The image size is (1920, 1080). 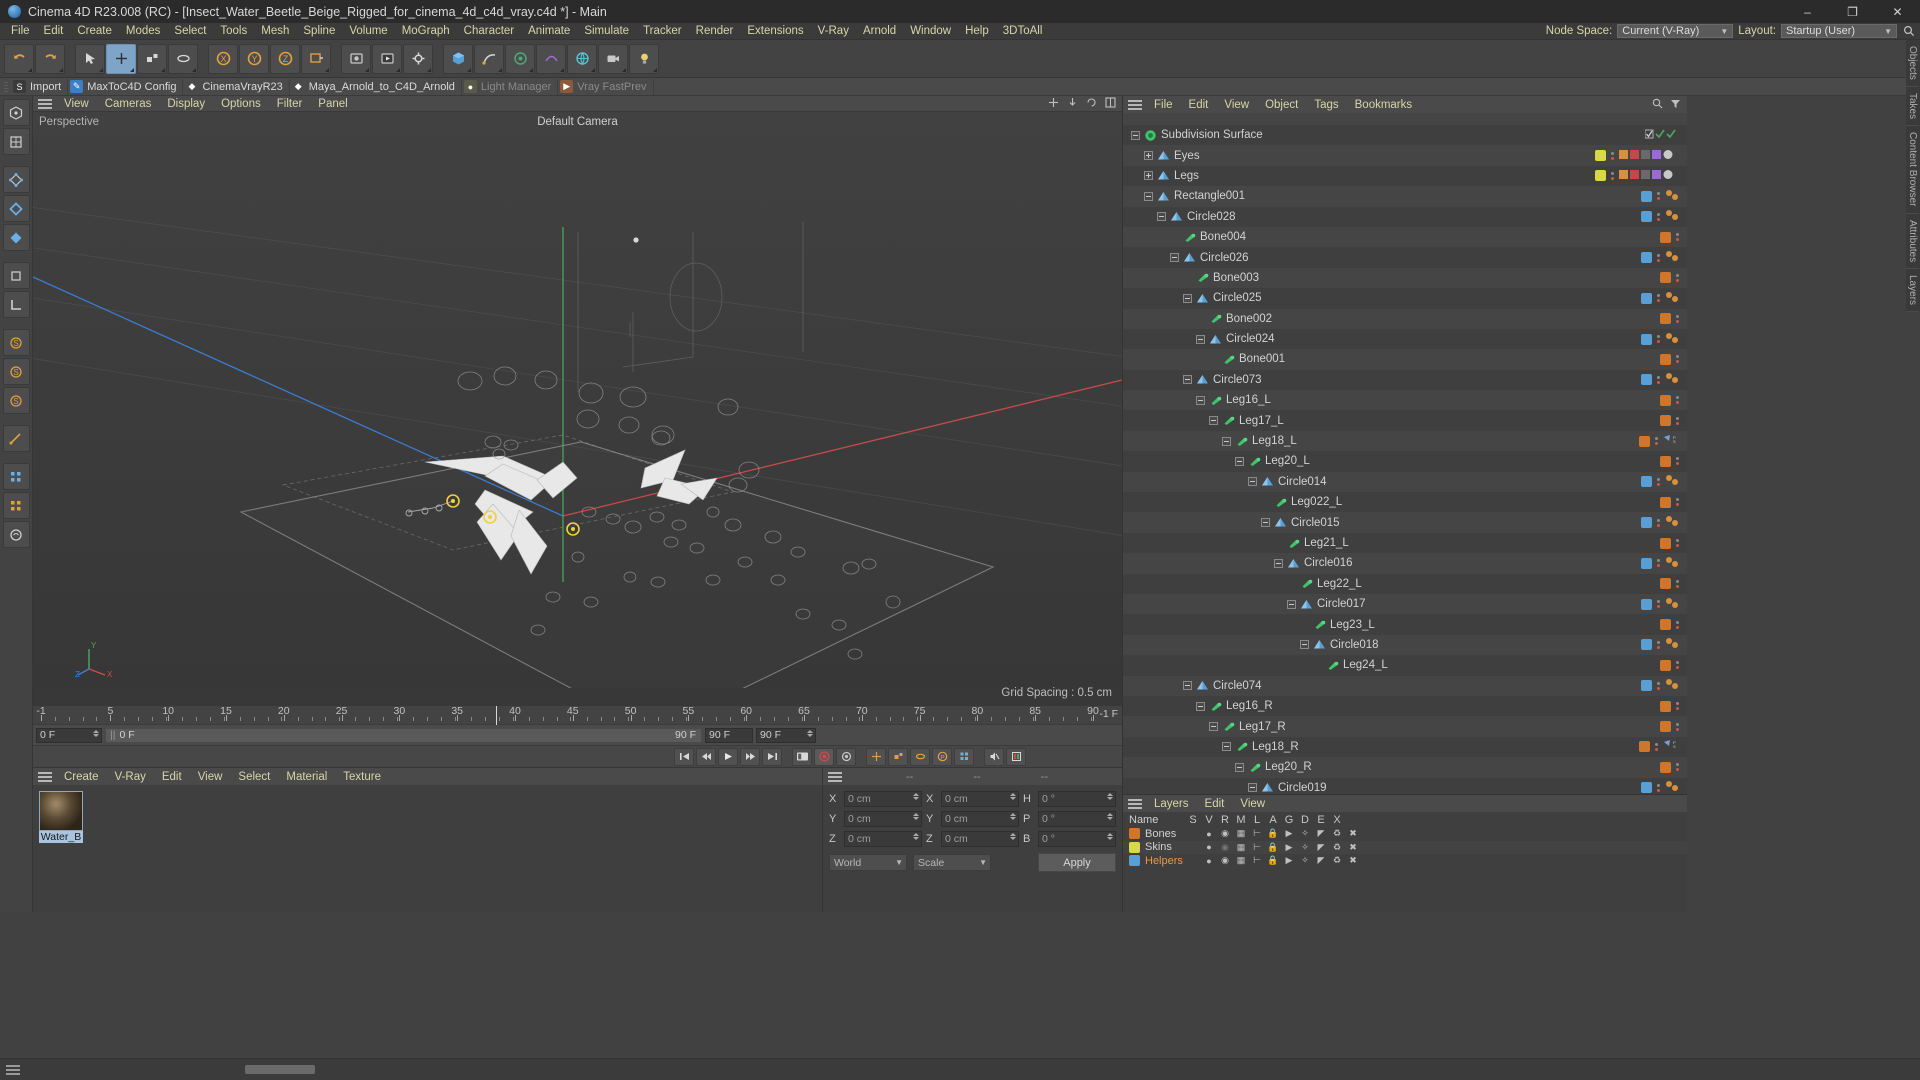 I want to click on ik-tag-icon: PS, so click(x=1671, y=441).